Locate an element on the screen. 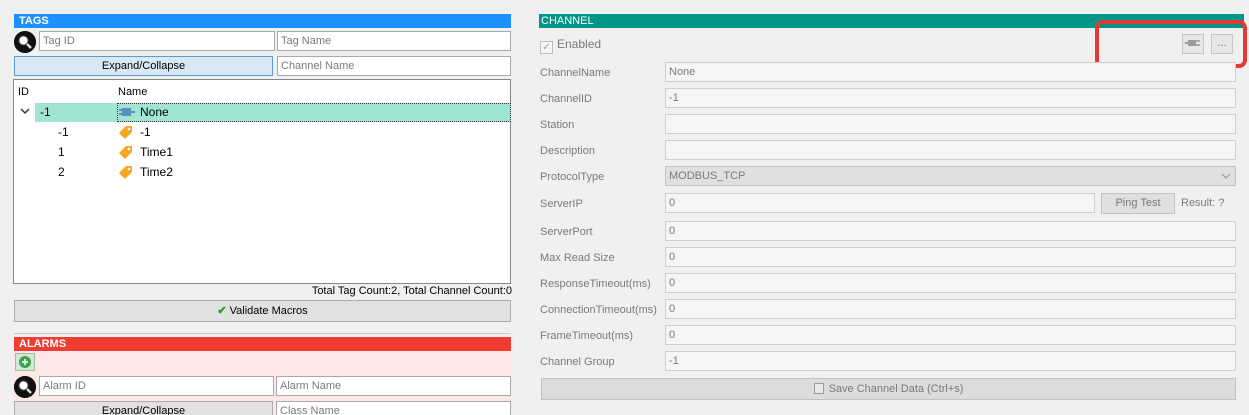 The width and height of the screenshot is (1249, 415). ping-test-button: Ping Test is located at coordinates (1138, 203).